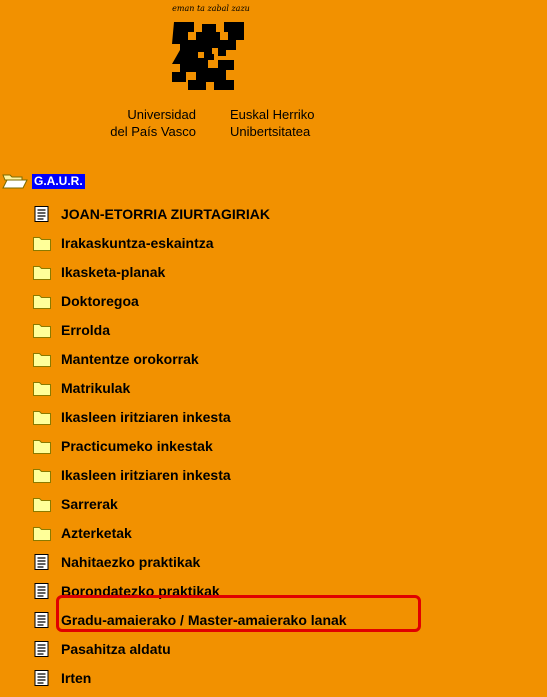 This screenshot has height=697, width=547. I want to click on menu-item-nahitaezko-praktikak: Nahitaezko praktikak, so click(283, 561).